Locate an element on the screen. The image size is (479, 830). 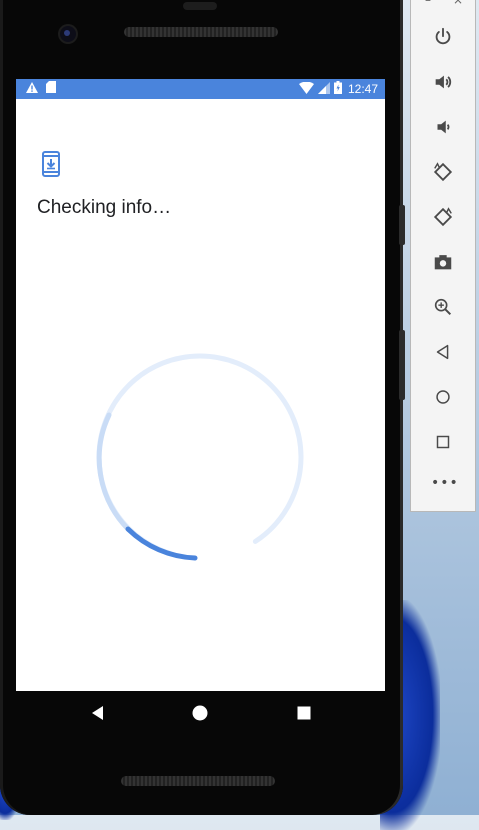
rotate-right-icon is located at coordinates (443, 217).